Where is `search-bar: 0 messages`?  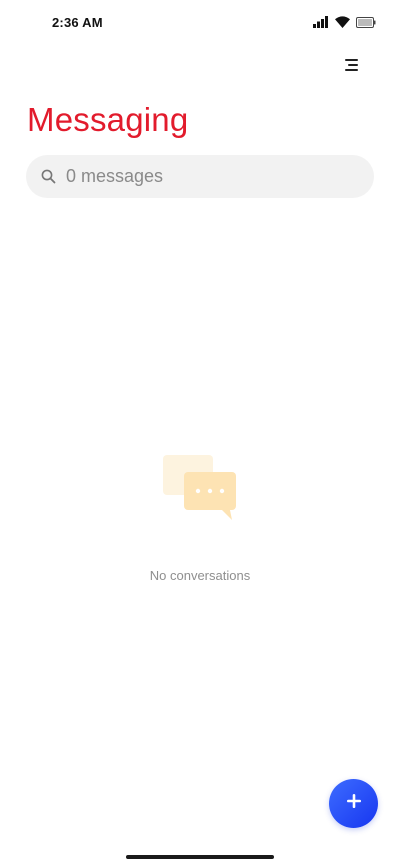
search-bar: 0 messages is located at coordinates (200, 176).